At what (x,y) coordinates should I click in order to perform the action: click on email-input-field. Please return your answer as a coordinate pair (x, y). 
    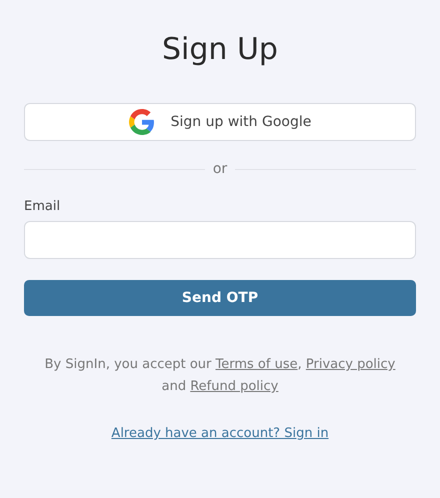
    Looking at the image, I should click on (220, 240).